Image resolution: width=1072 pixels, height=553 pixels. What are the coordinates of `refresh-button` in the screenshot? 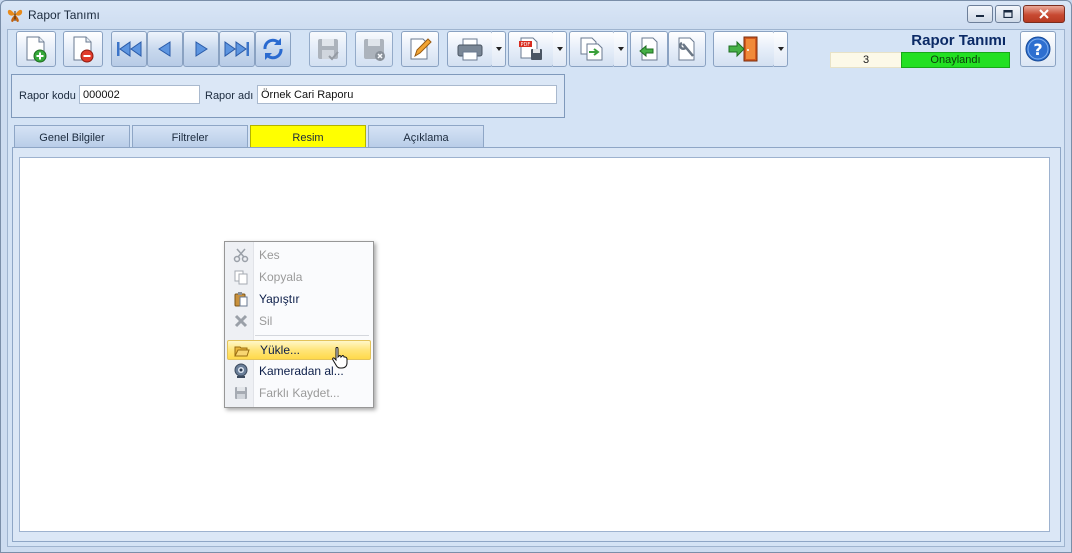 It's located at (273, 49).